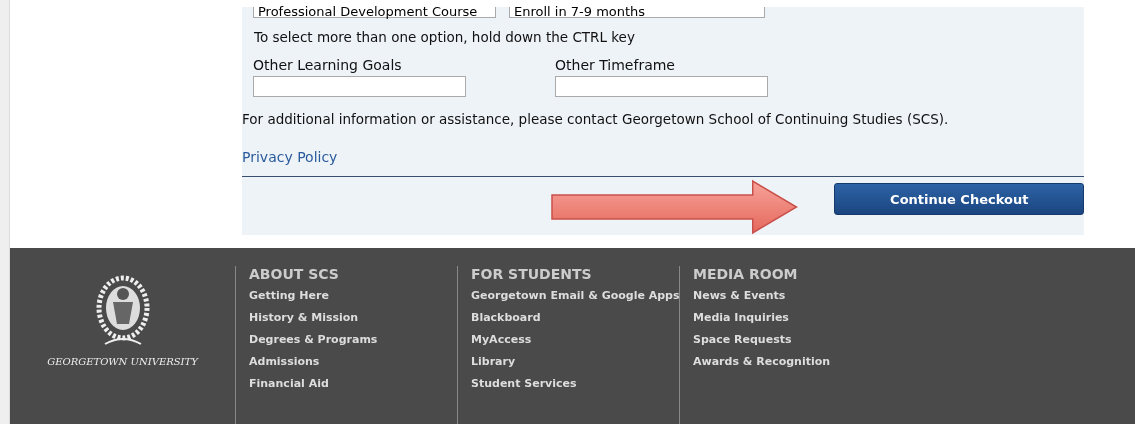 The height and width of the screenshot is (424, 1135). What do you see at coordinates (506, 318) in the screenshot?
I see `footer-link: Blackboard` at bounding box center [506, 318].